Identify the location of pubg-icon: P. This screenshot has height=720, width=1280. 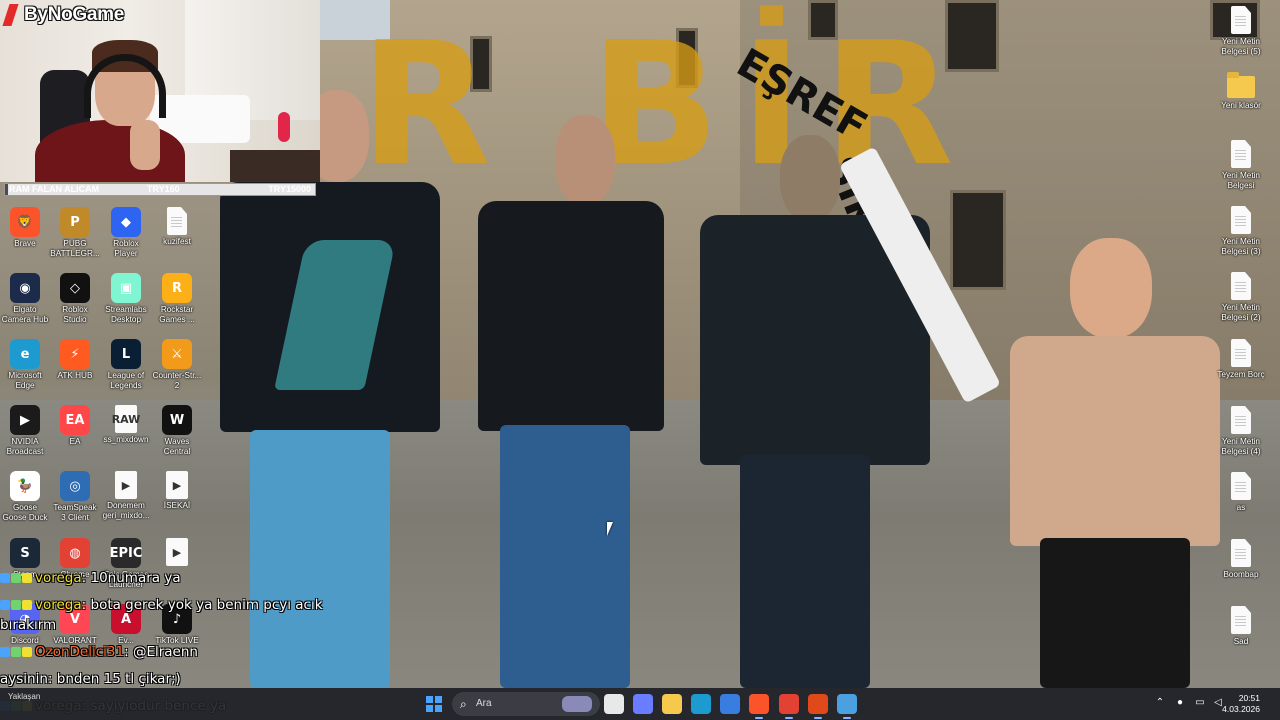
(75, 222).